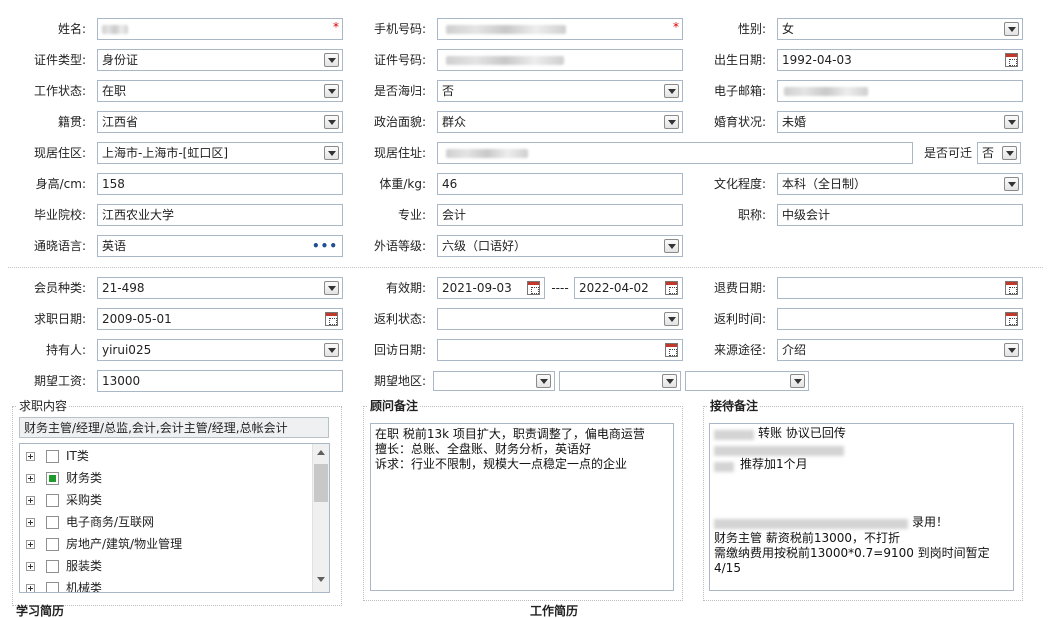 The width and height of the screenshot is (1051, 618). I want to click on visit-date-field, so click(560, 350).